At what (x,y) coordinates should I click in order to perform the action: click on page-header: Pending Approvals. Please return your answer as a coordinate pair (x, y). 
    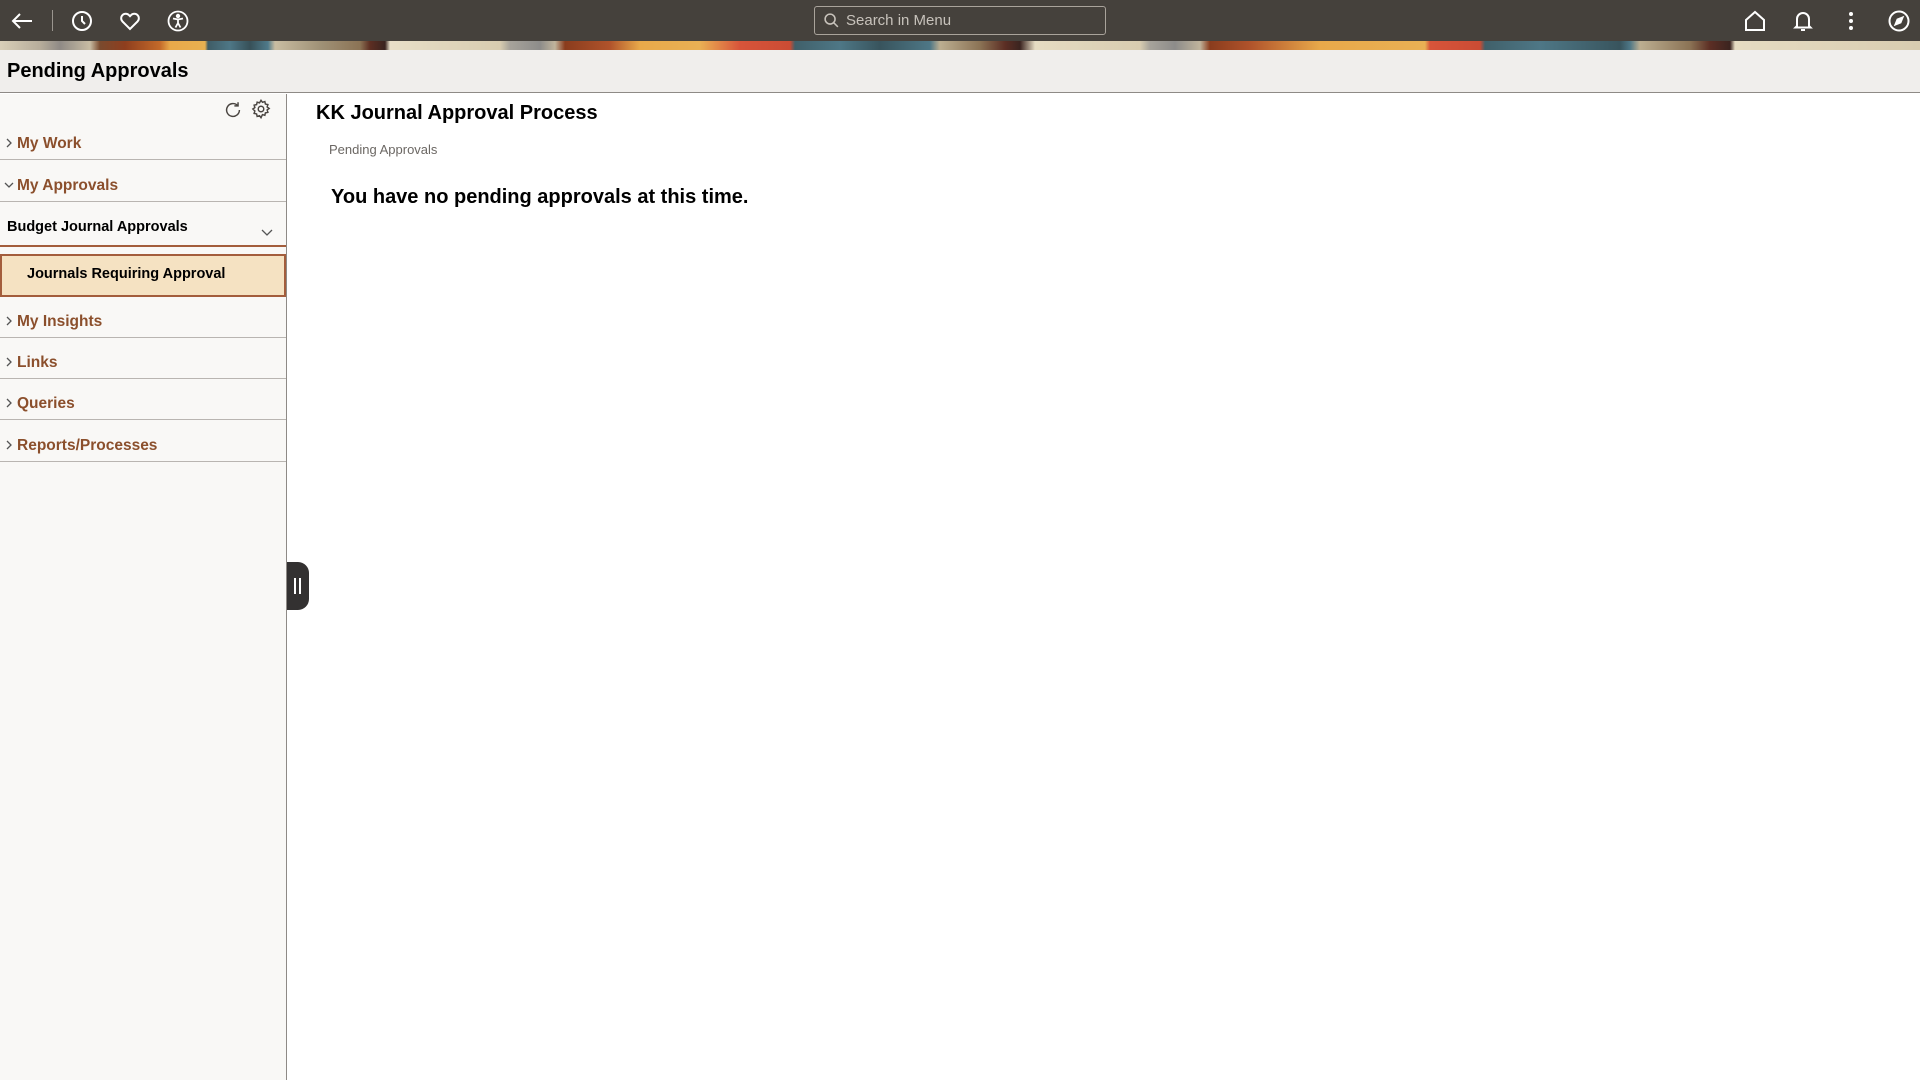
    Looking at the image, I should click on (960, 71).